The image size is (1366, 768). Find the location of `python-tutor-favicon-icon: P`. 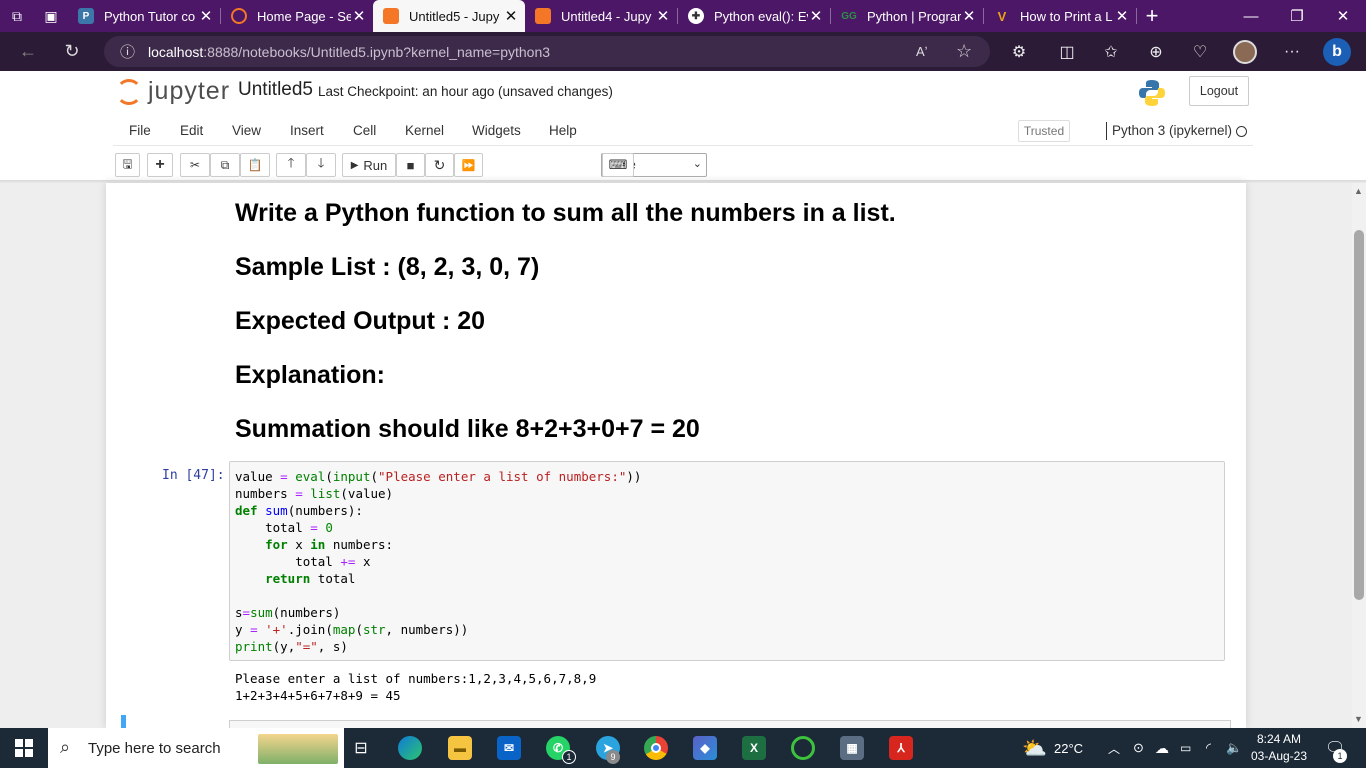

python-tutor-favicon-icon: P is located at coordinates (86, 16).